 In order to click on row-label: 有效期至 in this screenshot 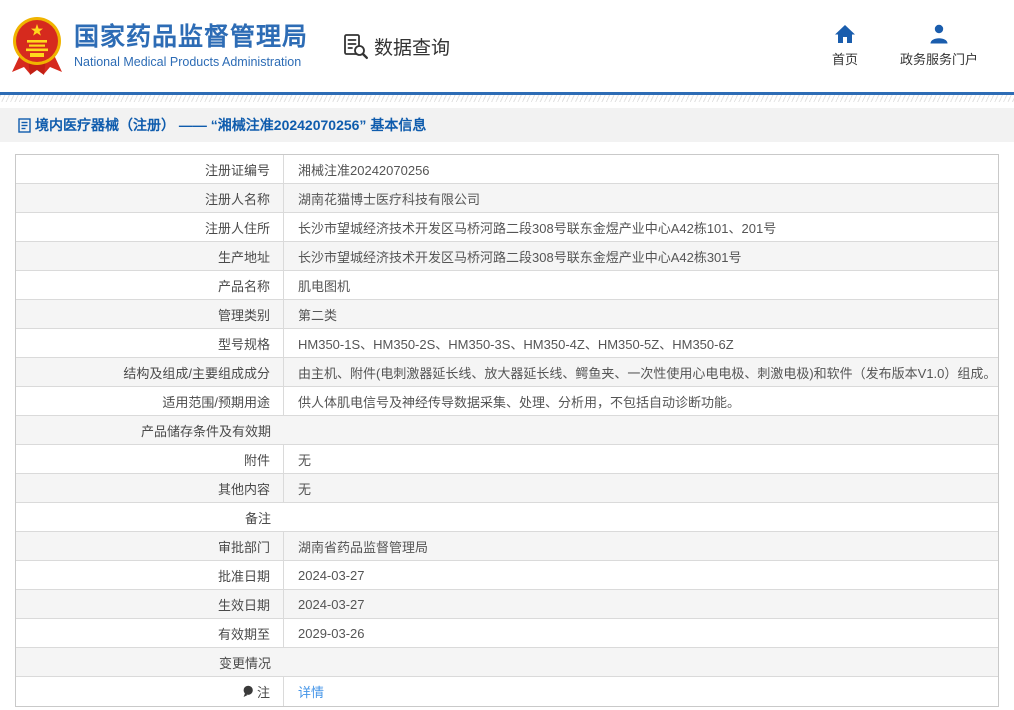, I will do `click(150, 633)`.